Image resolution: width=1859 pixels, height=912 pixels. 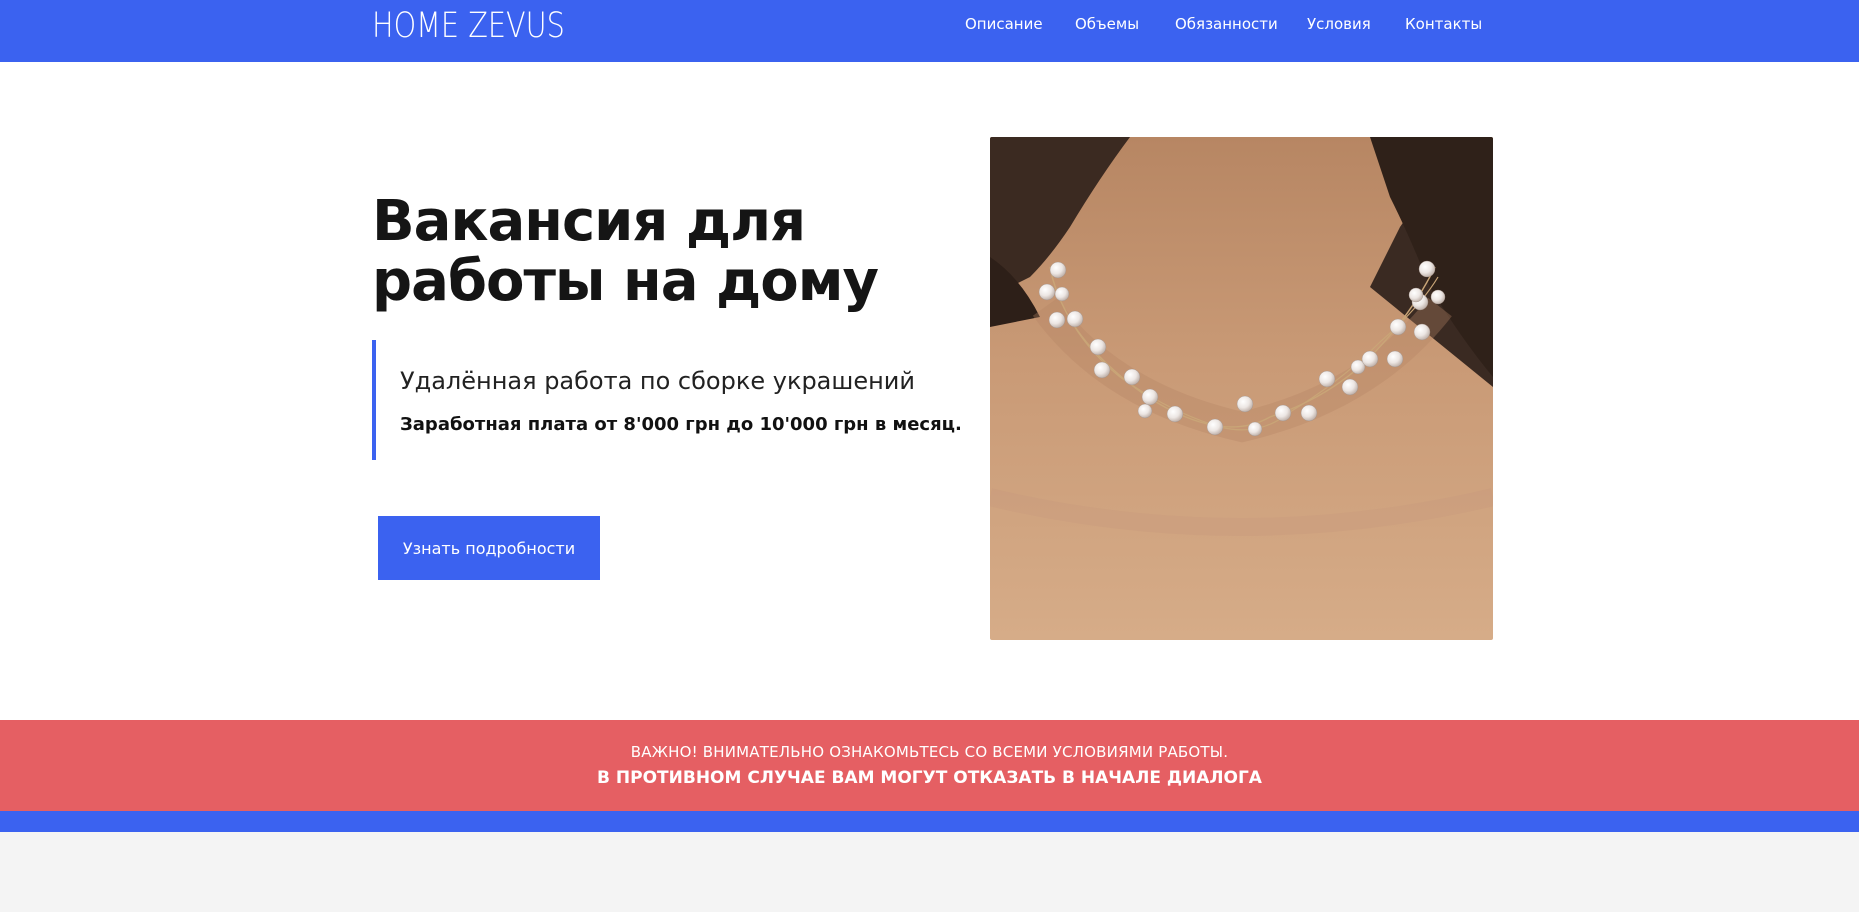 What do you see at coordinates (929, 821) in the screenshot?
I see `section-divider-strip` at bounding box center [929, 821].